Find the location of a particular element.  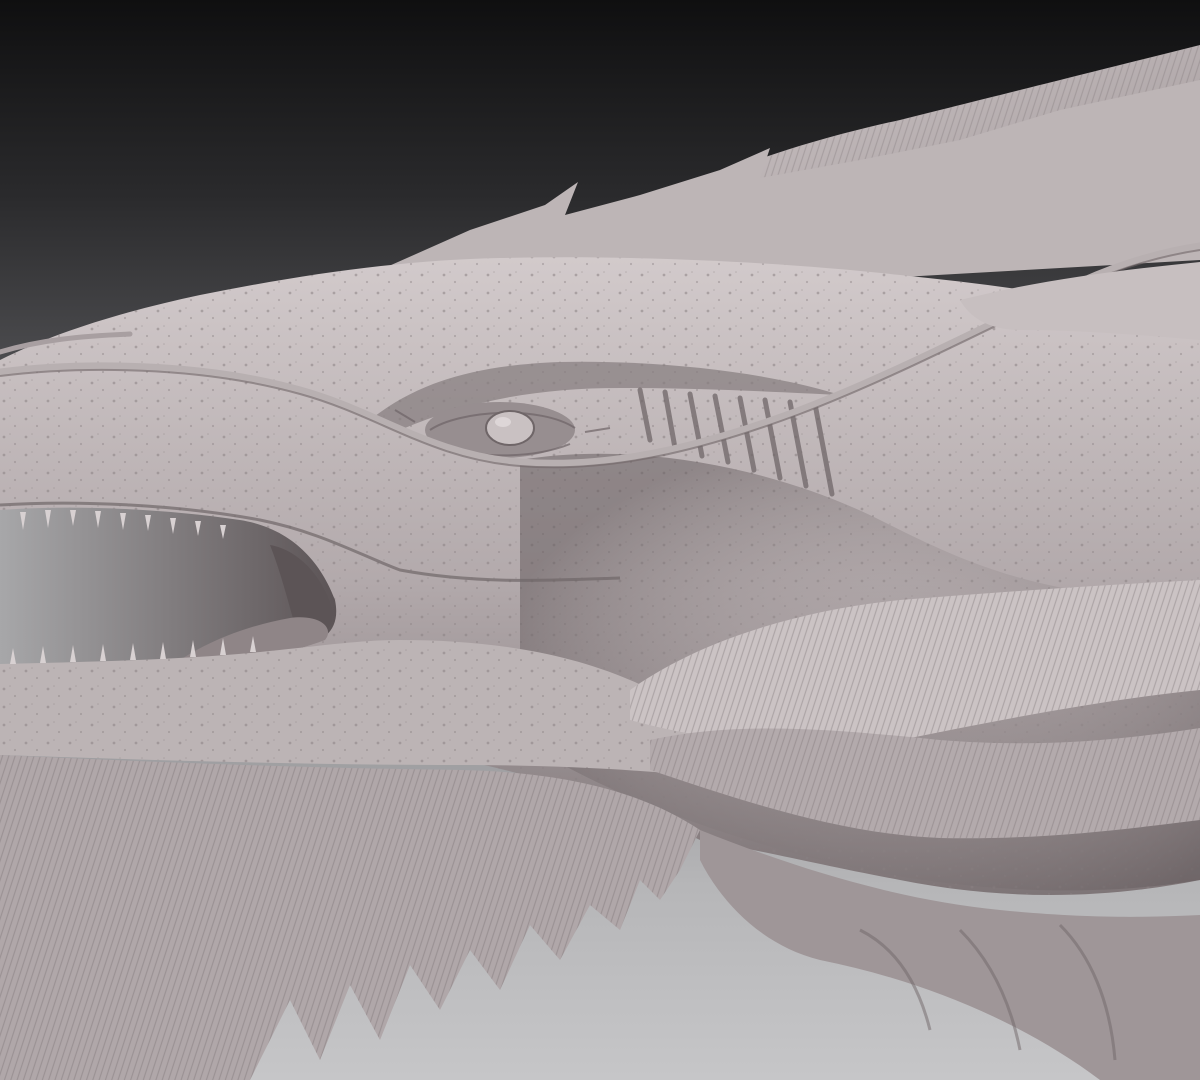

eye-highlight is located at coordinates (503, 422).